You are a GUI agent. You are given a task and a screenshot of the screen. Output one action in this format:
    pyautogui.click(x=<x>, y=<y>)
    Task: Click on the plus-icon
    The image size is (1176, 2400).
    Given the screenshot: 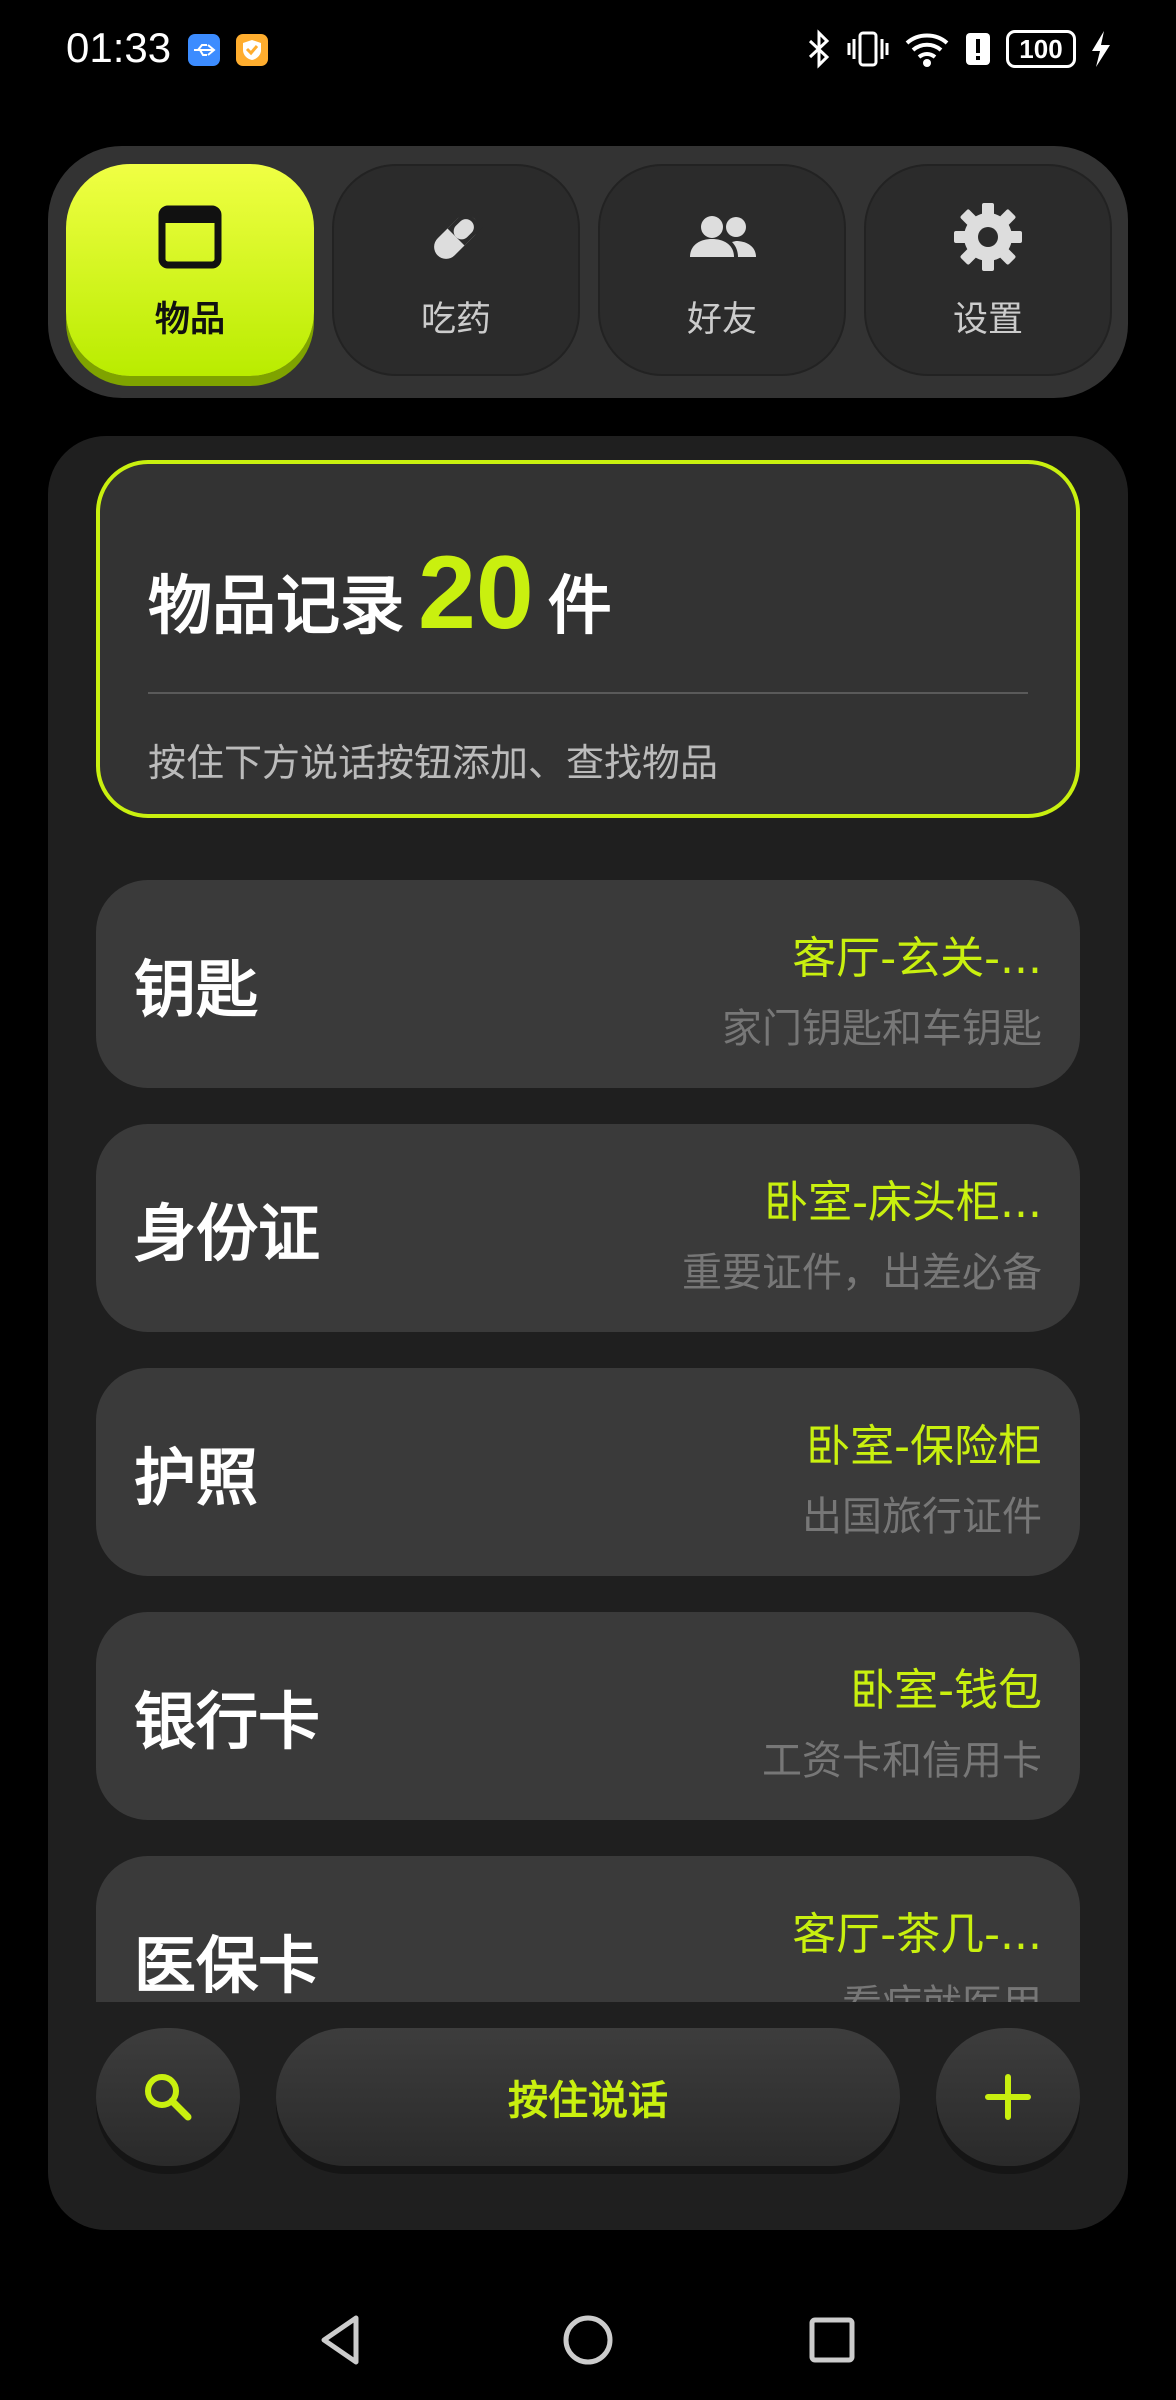 What is the action you would take?
    pyautogui.click(x=1008, y=2097)
    